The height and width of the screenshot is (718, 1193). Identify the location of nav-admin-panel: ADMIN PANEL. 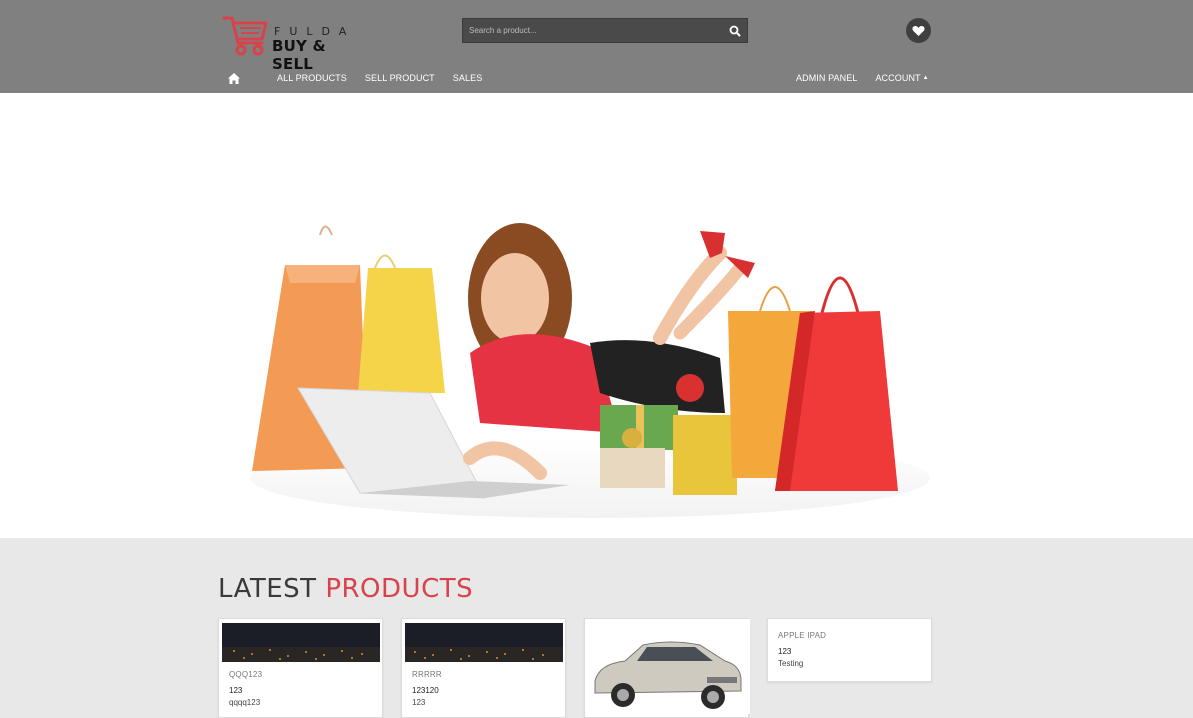
(826, 78).